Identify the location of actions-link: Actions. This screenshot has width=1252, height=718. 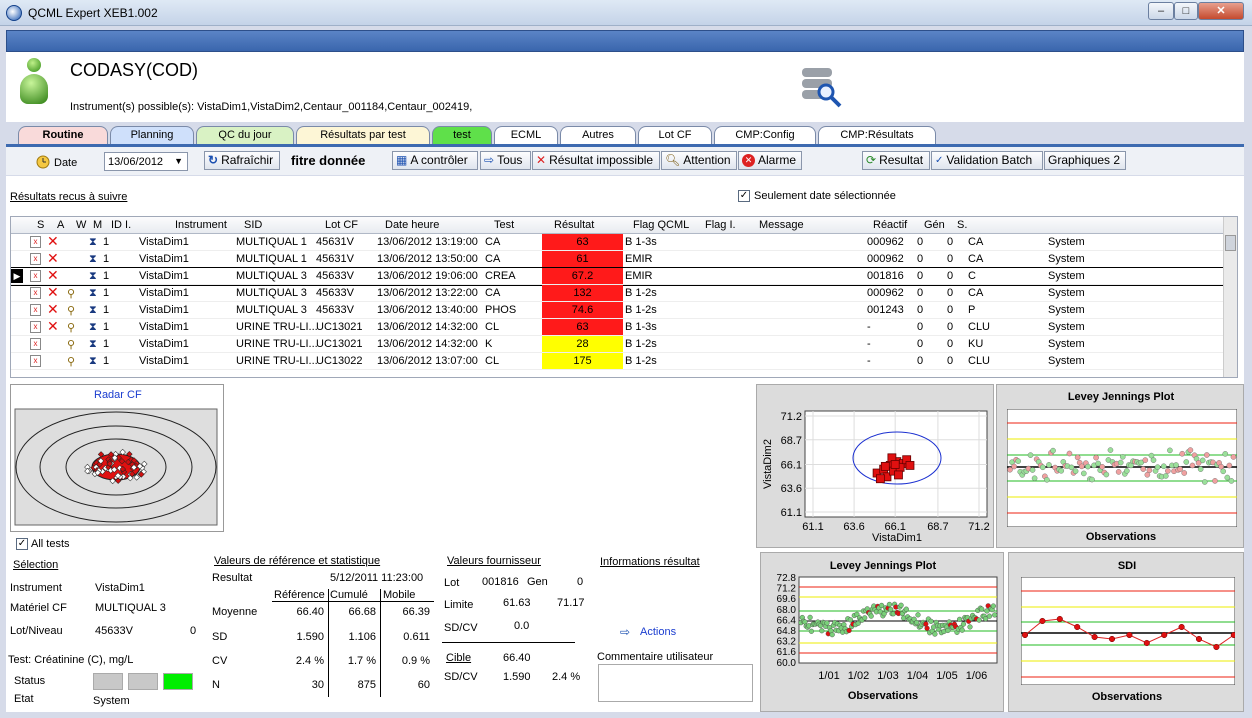
(658, 632).